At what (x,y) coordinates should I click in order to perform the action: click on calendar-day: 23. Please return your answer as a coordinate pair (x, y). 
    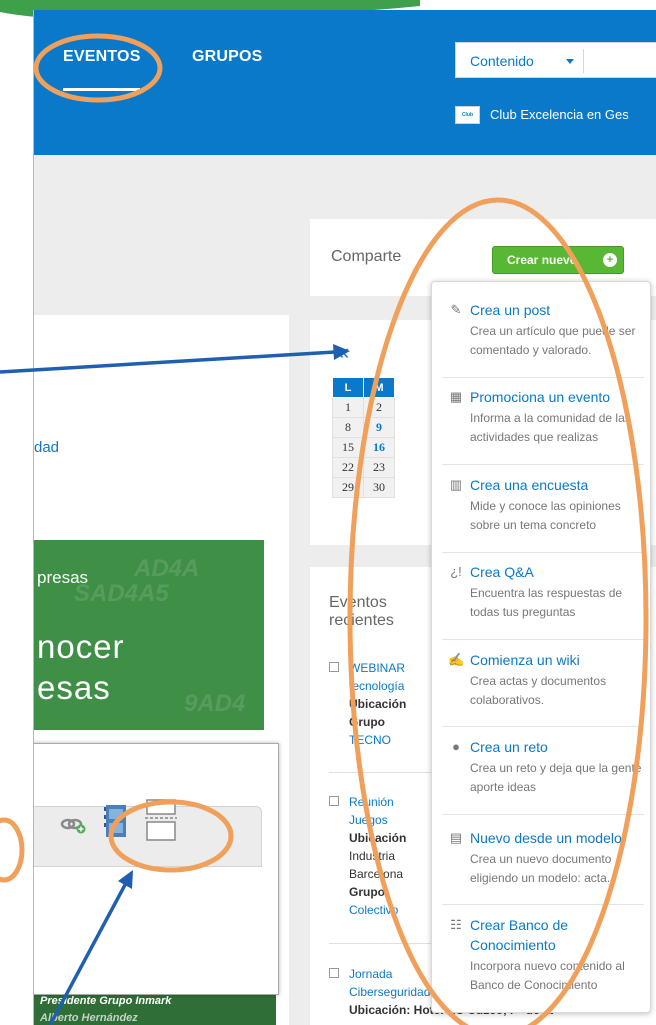
    Looking at the image, I should click on (379, 467).